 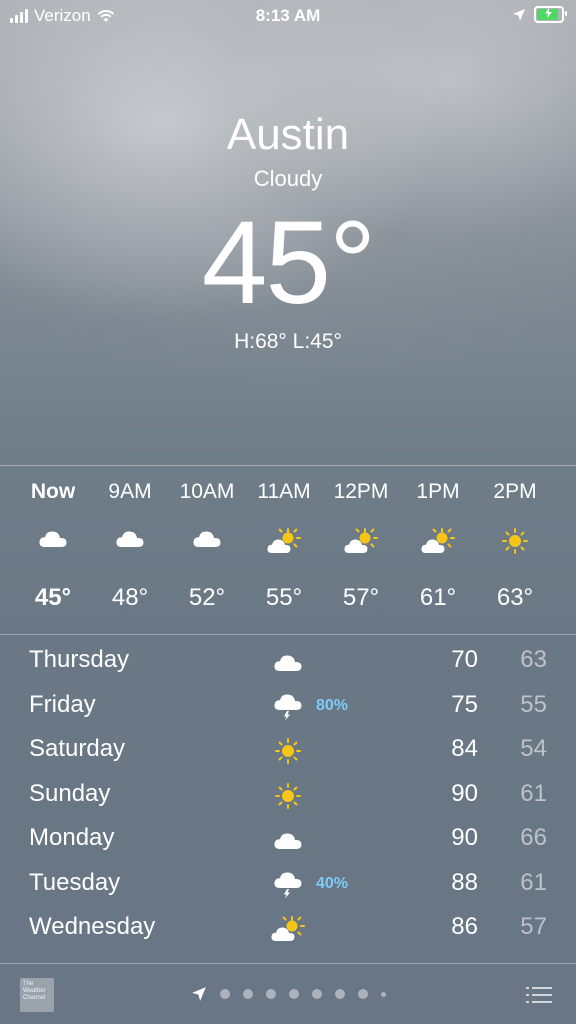 I want to click on day-row: Monday 90 66, so click(x=288, y=840).